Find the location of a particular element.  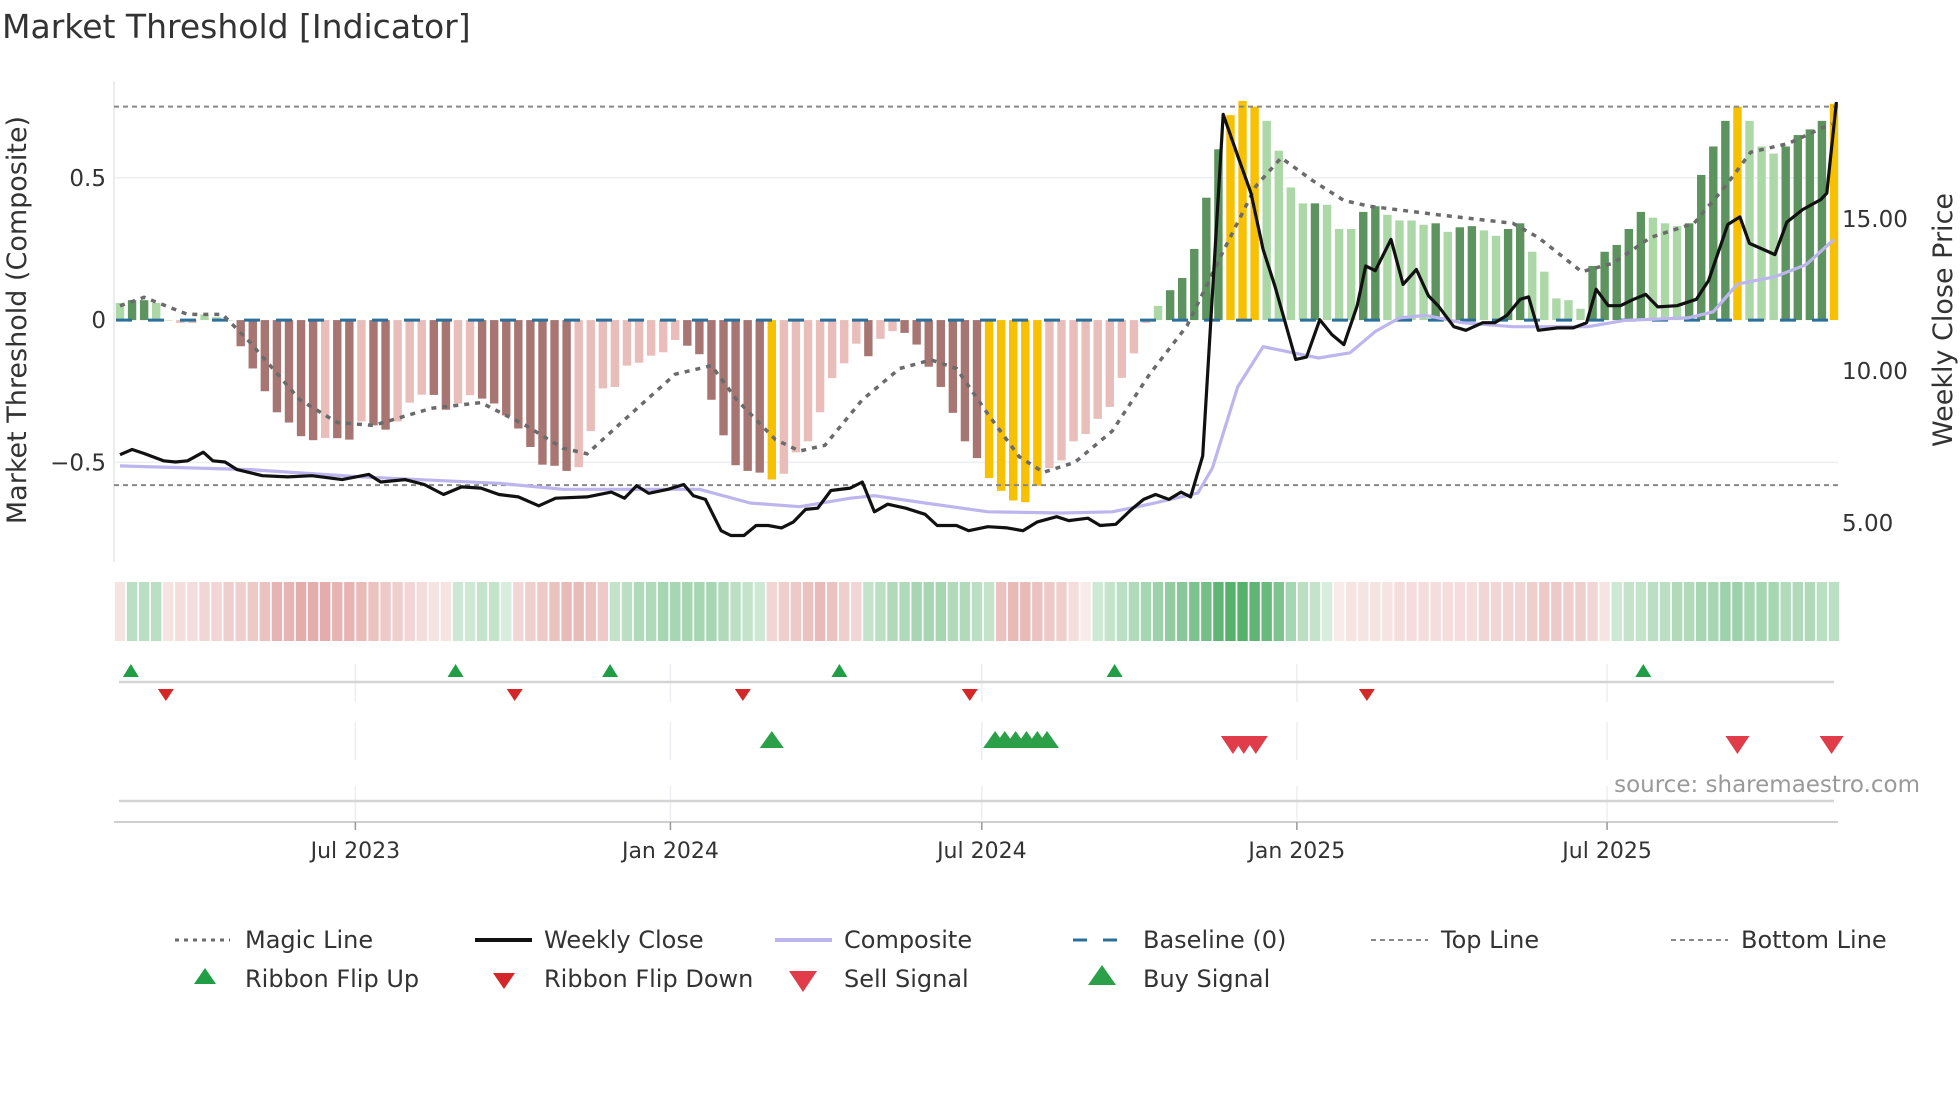

legend-label: Weekly Close is located at coordinates (624, 940).